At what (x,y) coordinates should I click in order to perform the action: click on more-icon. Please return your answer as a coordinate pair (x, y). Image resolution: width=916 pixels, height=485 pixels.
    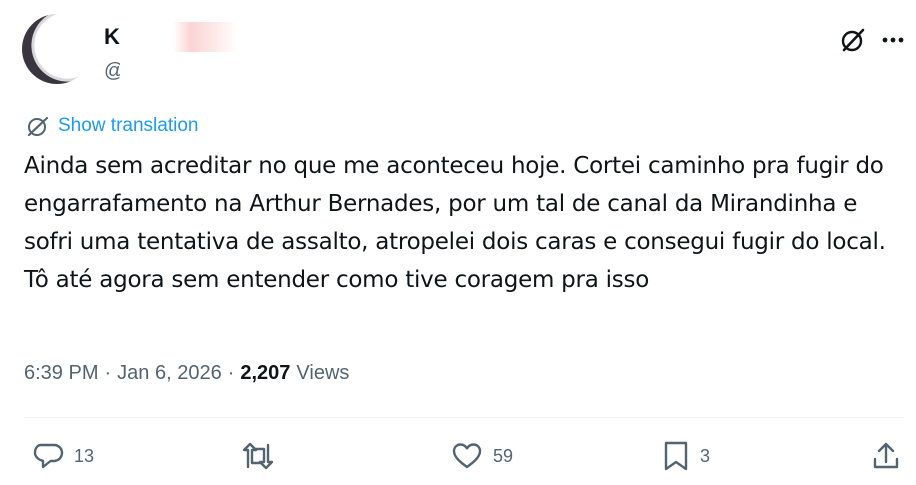
    Looking at the image, I should click on (893, 40).